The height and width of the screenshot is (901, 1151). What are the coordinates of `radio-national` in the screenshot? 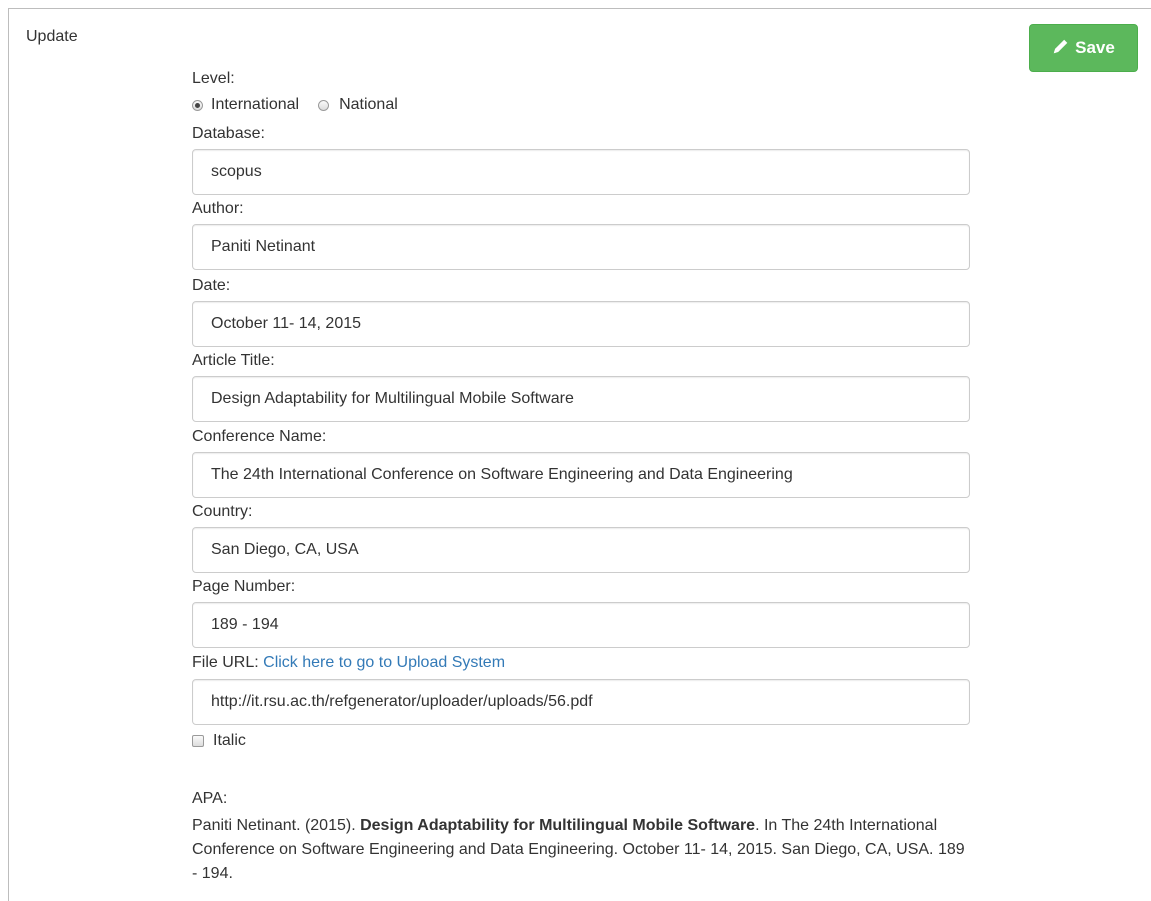 It's located at (324, 105).